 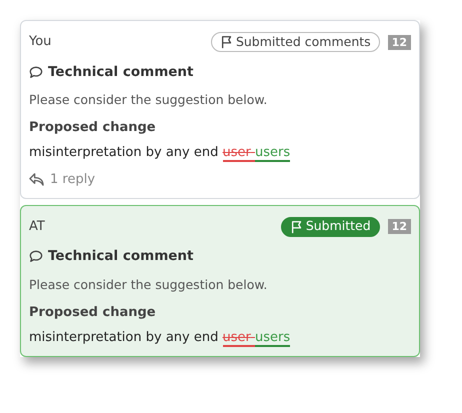 What do you see at coordinates (40, 42) in the screenshot?
I see `author-name: You` at bounding box center [40, 42].